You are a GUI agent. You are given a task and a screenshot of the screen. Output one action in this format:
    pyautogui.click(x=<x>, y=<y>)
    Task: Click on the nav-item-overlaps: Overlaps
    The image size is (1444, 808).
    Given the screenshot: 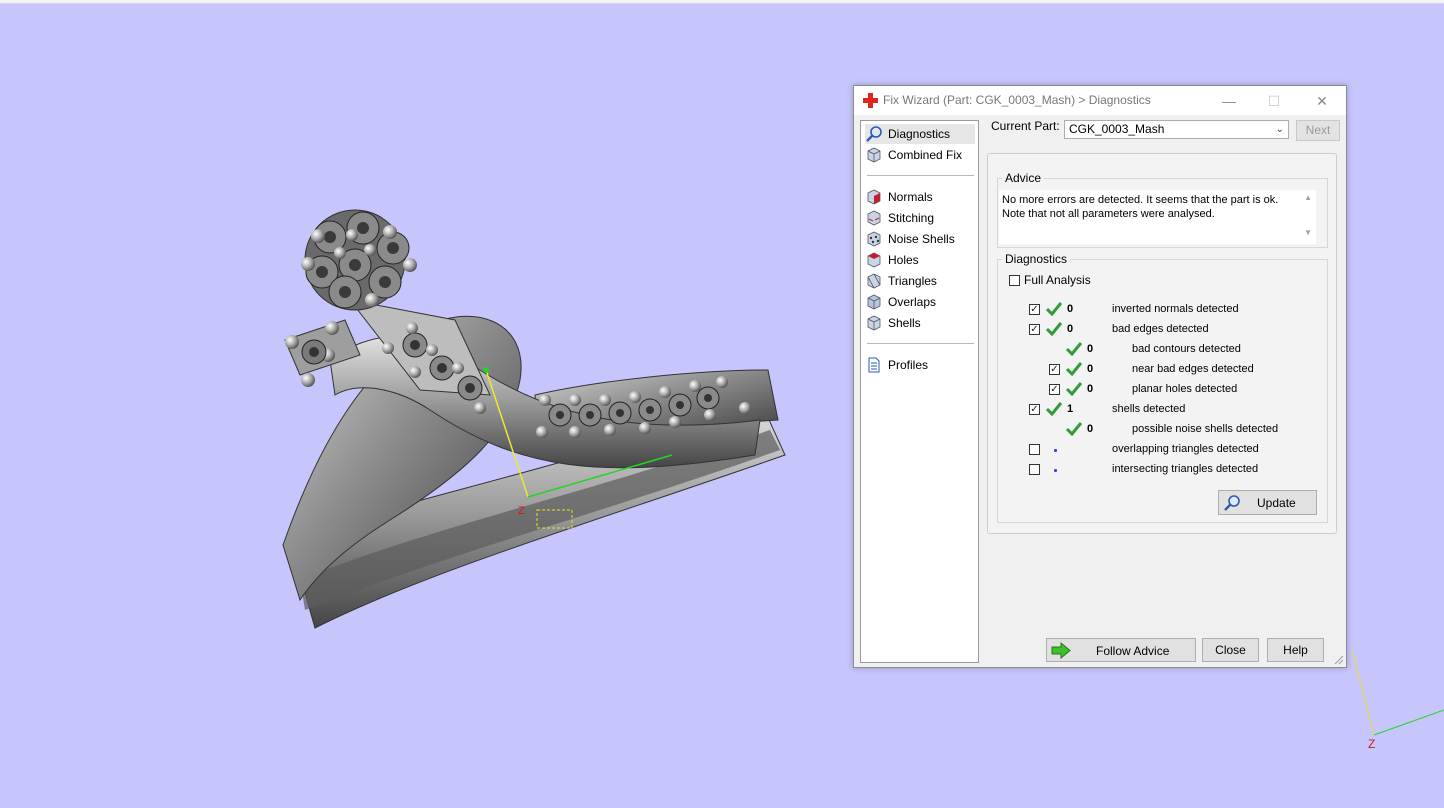 What is the action you would take?
    pyautogui.click(x=920, y=302)
    